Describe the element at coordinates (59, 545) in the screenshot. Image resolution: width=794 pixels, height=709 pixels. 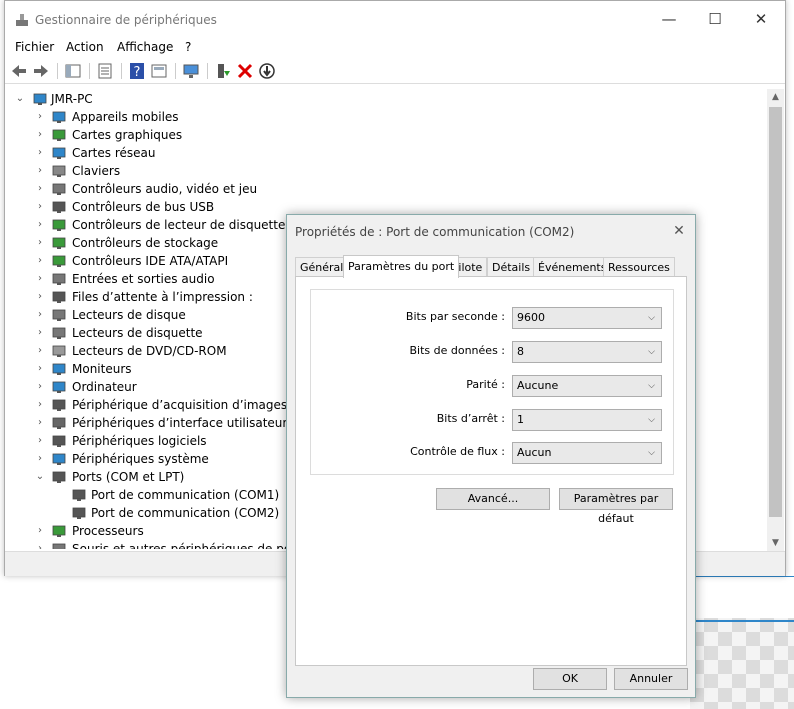
I see `mouse-icon` at that location.